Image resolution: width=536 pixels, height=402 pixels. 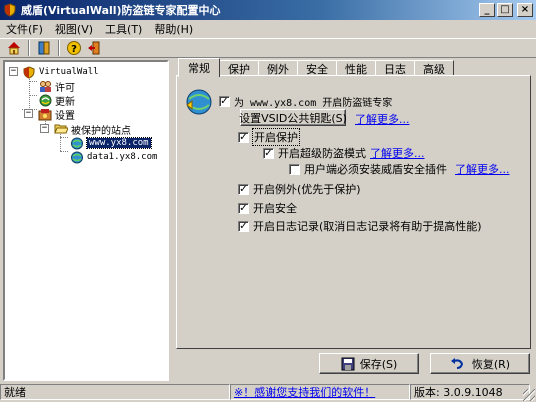 I want to click on save-label: 保存(S), so click(x=378, y=364).